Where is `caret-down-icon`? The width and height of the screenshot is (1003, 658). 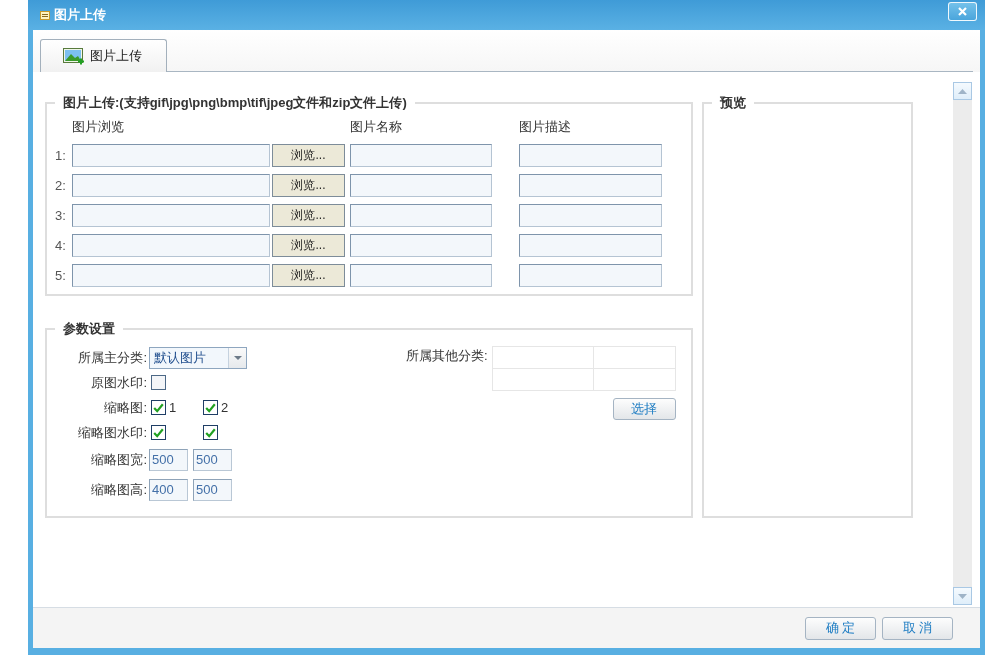 caret-down-icon is located at coordinates (962, 596).